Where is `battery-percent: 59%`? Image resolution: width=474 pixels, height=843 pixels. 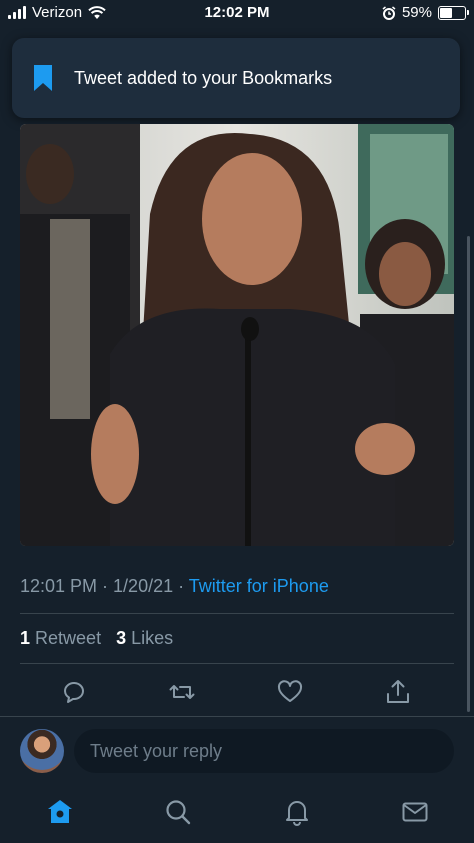 battery-percent: 59% is located at coordinates (416, 12).